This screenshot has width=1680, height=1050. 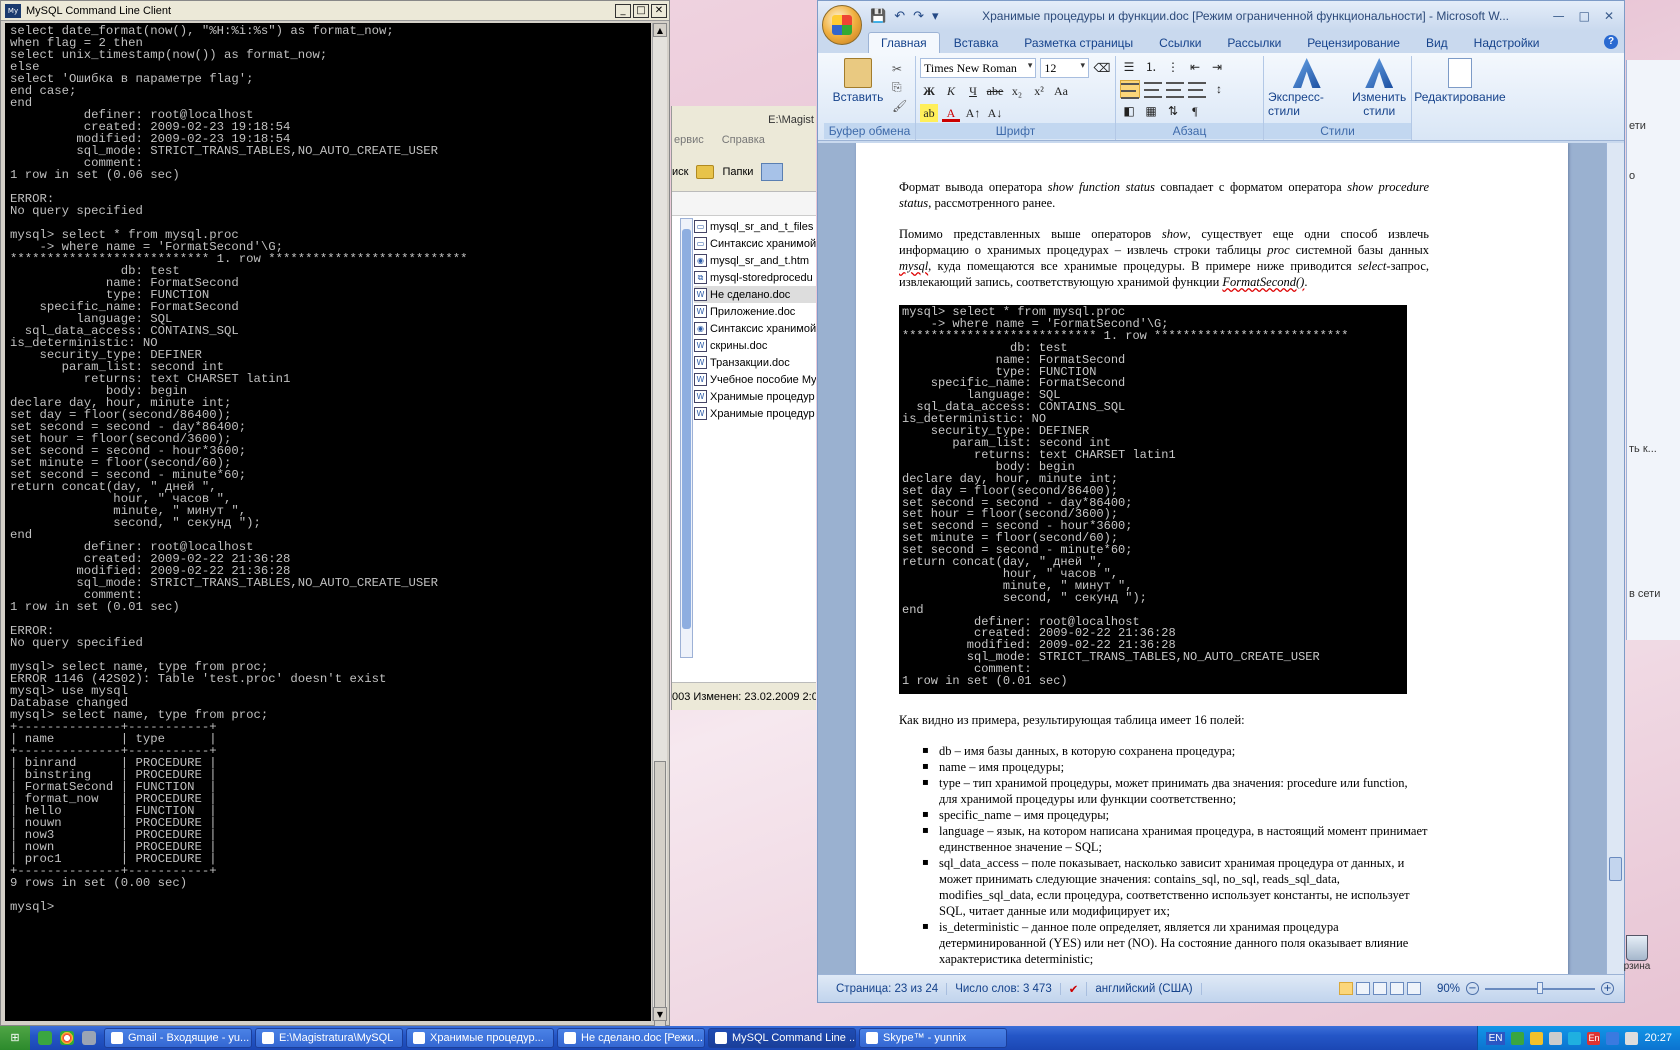 What do you see at coordinates (1575, 1038) in the screenshot?
I see `skype-tray-icon` at bounding box center [1575, 1038].